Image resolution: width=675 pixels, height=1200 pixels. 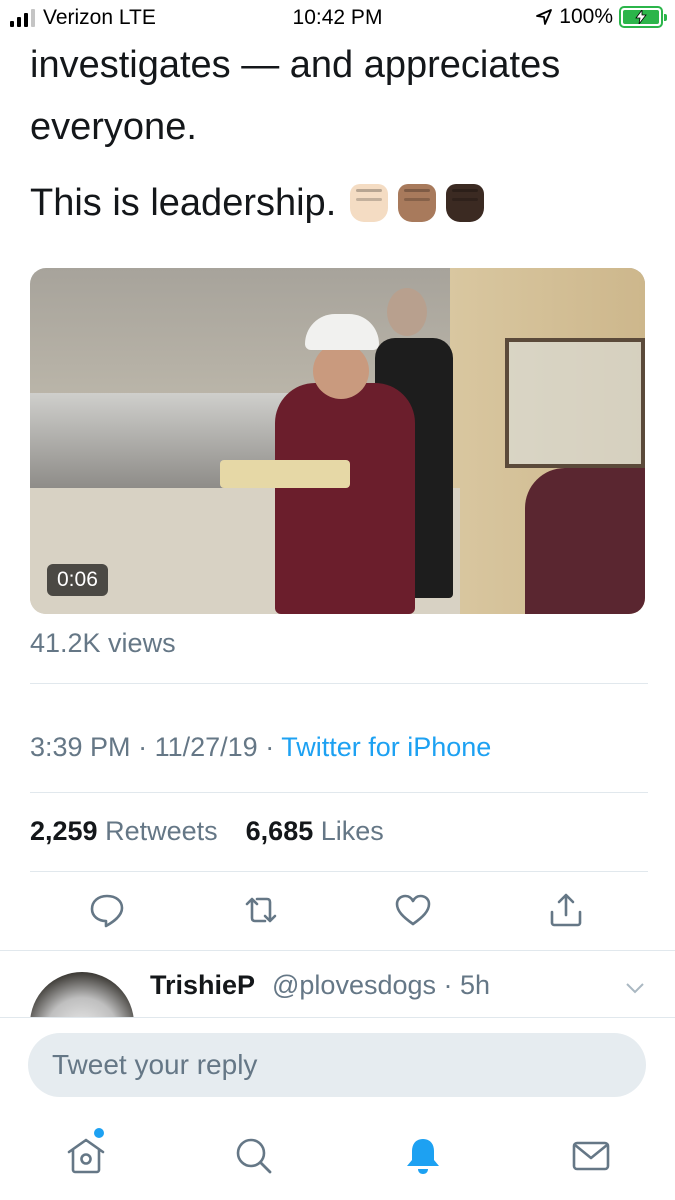 What do you see at coordinates (124, 831) in the screenshot?
I see `retweets-stat: 2,259 Retweets` at bounding box center [124, 831].